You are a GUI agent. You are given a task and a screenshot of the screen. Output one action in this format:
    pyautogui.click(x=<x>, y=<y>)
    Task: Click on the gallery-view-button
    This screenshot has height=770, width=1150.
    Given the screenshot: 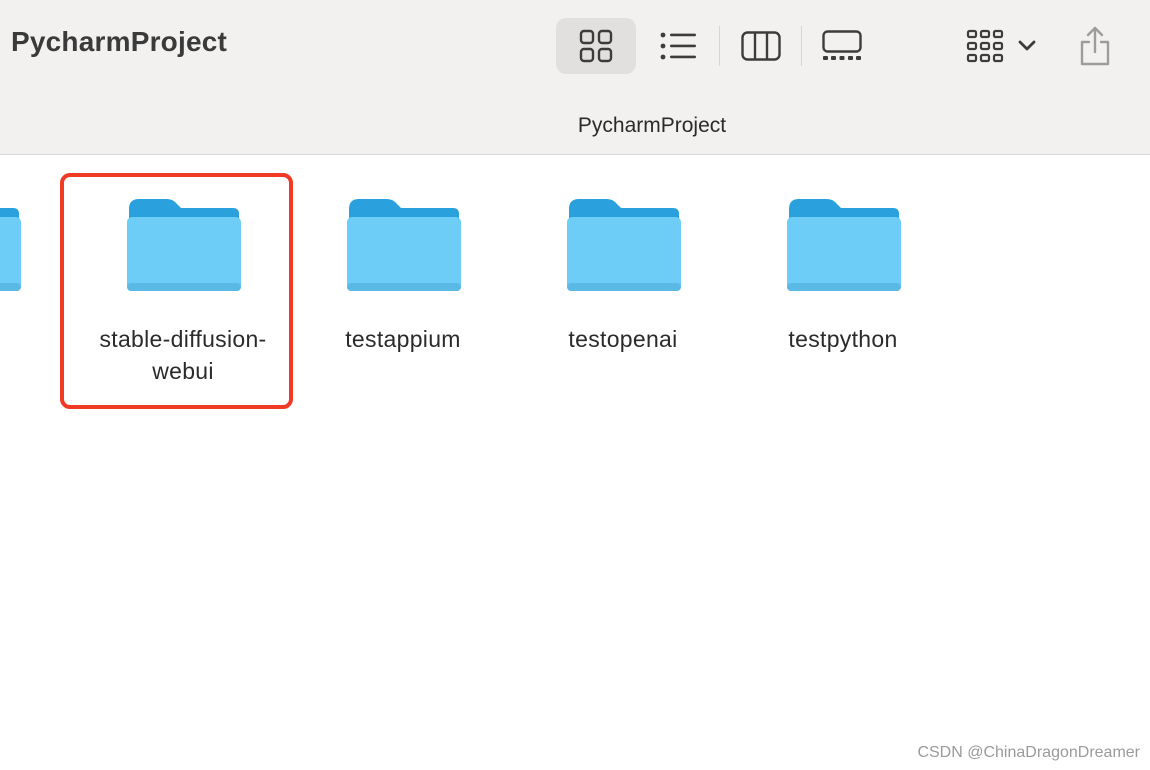 What is the action you would take?
    pyautogui.click(x=842, y=46)
    